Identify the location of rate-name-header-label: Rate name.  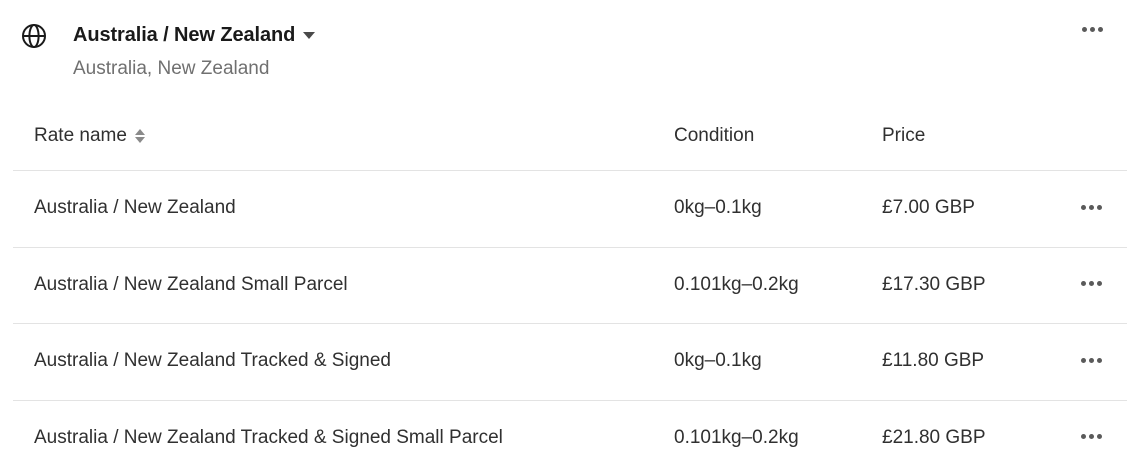
(80, 135).